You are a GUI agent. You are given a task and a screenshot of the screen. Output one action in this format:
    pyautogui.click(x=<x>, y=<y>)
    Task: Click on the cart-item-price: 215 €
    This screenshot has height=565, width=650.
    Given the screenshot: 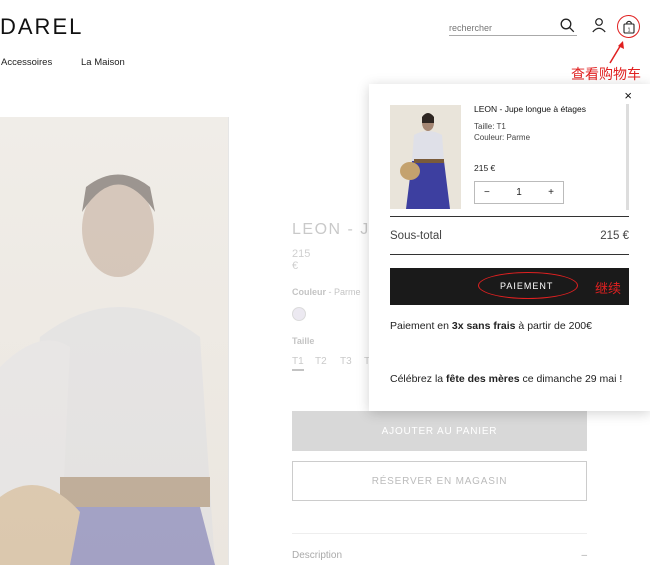 What is the action you would take?
    pyautogui.click(x=485, y=168)
    